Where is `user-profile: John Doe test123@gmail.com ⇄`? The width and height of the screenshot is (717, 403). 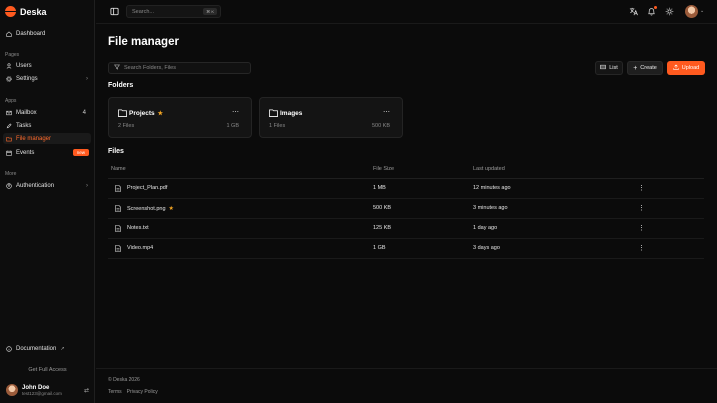 user-profile: John Doe test123@gmail.com ⇄ is located at coordinates (48, 390).